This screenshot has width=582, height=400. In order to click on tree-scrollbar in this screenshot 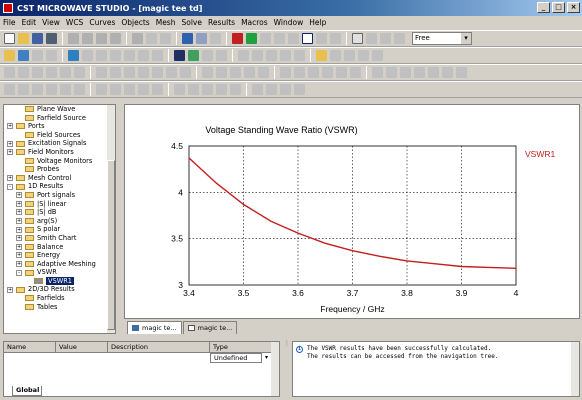, I will do `click(111, 219)`.